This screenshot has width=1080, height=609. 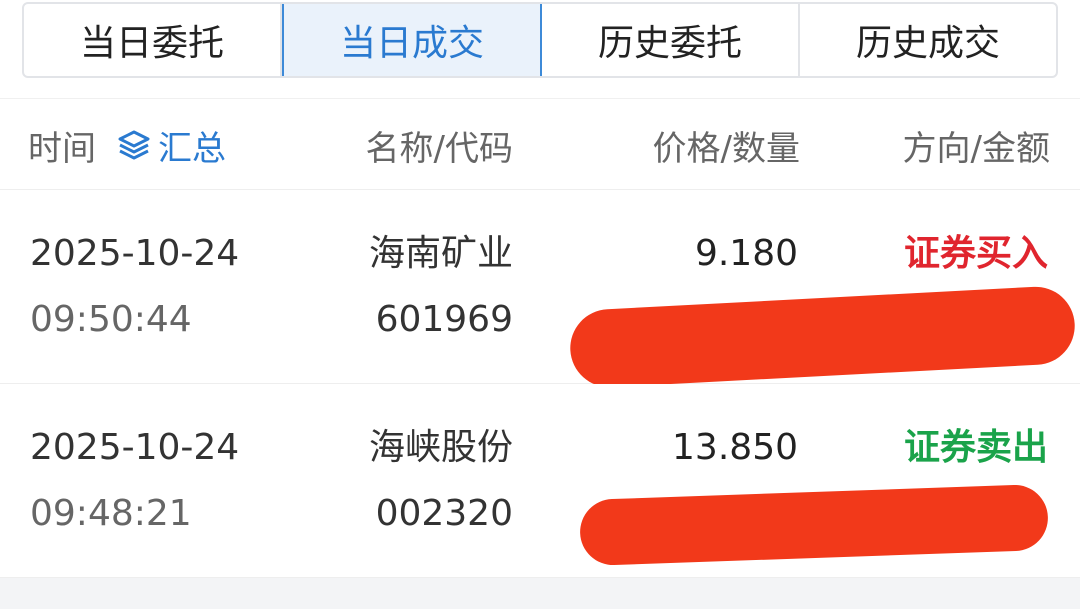 I want to click on layers-icon, so click(x=134, y=145).